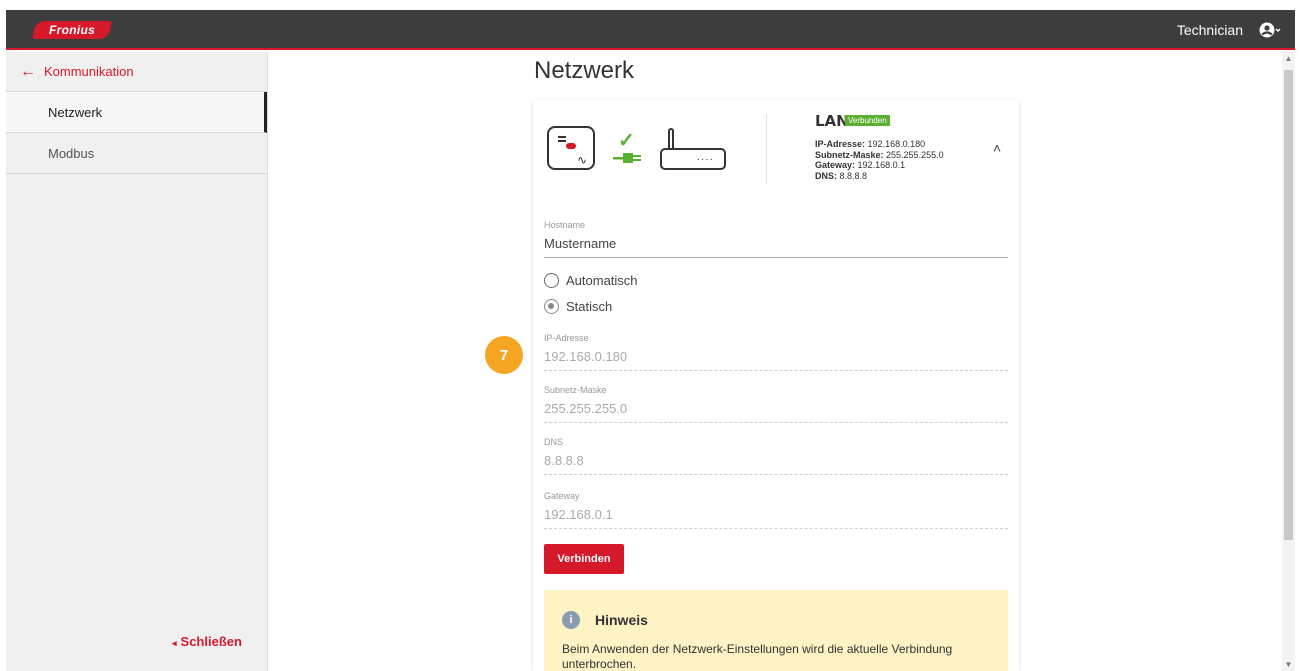  Describe the element at coordinates (551, 306) in the screenshot. I see `radio-circle-checked` at that location.